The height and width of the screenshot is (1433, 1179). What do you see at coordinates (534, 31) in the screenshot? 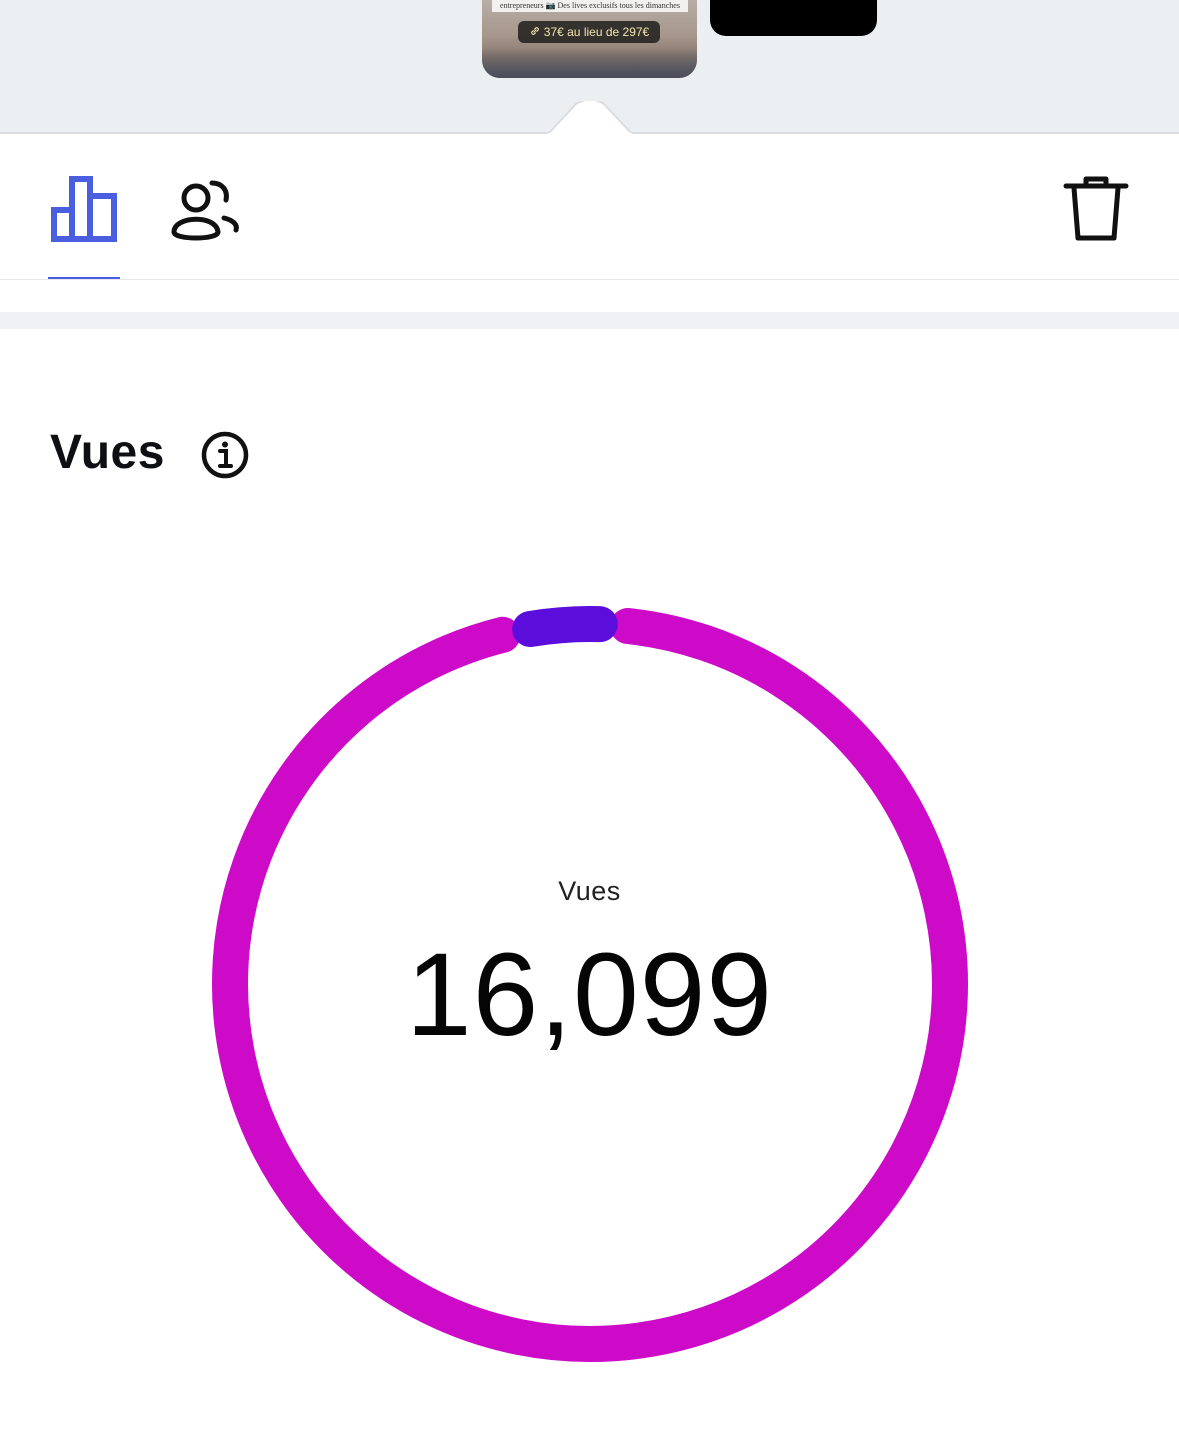
I see `link-icon` at bounding box center [534, 31].